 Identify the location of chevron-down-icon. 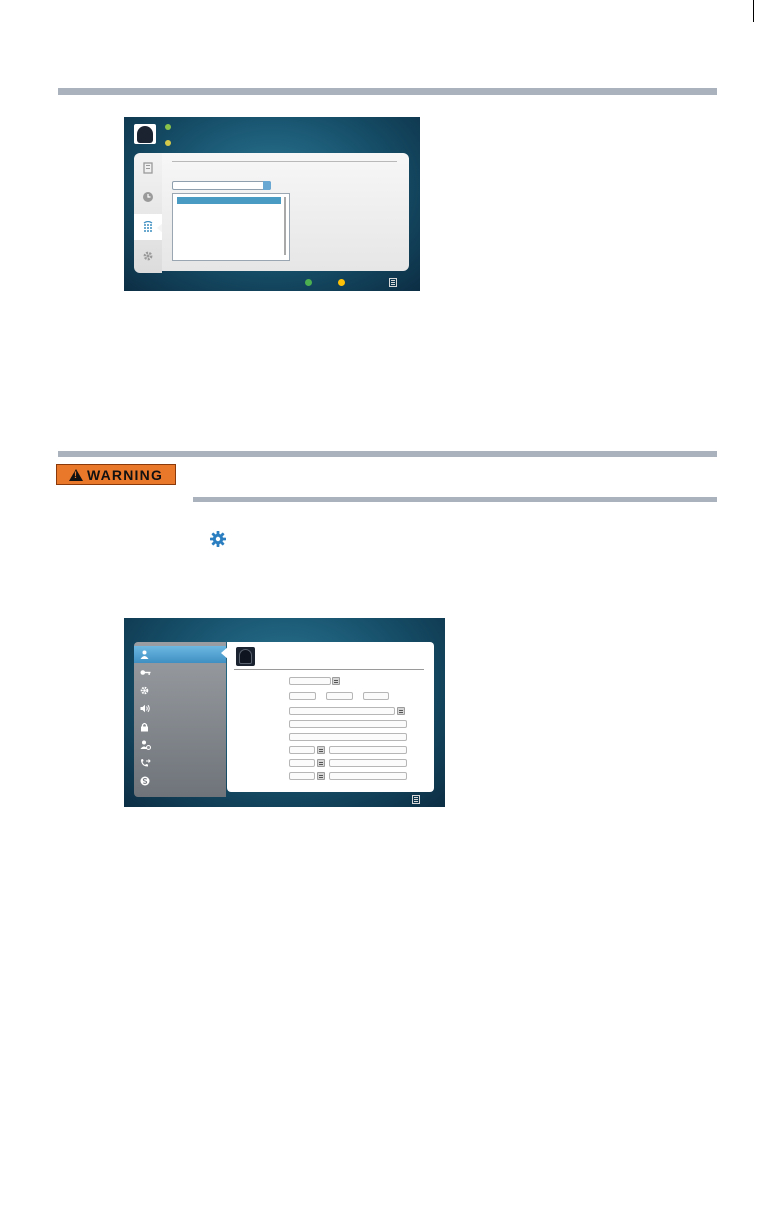
(267, 185).